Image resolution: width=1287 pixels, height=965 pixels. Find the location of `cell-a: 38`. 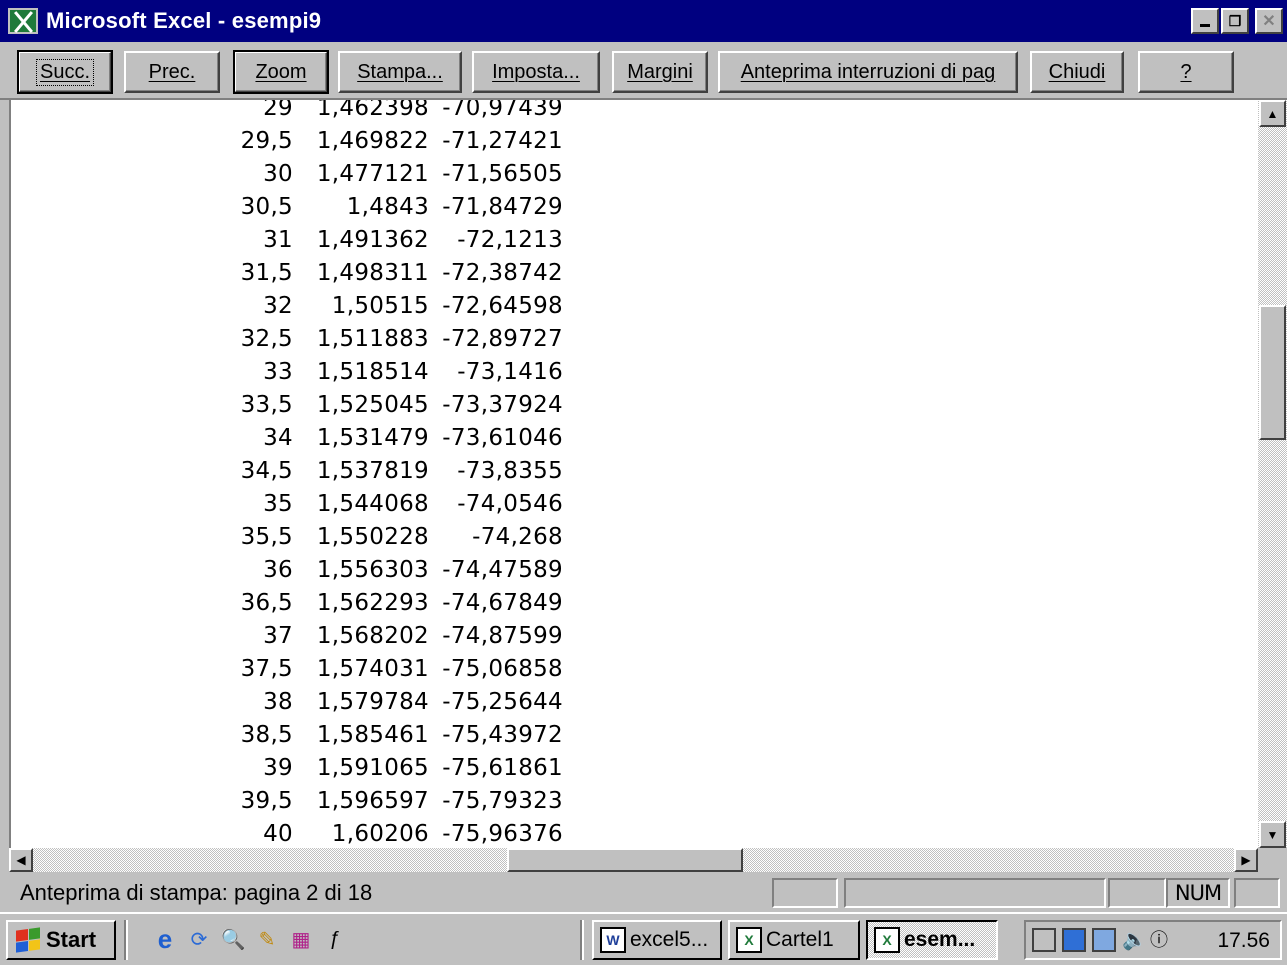

cell-a: 38 is located at coordinates (278, 702).